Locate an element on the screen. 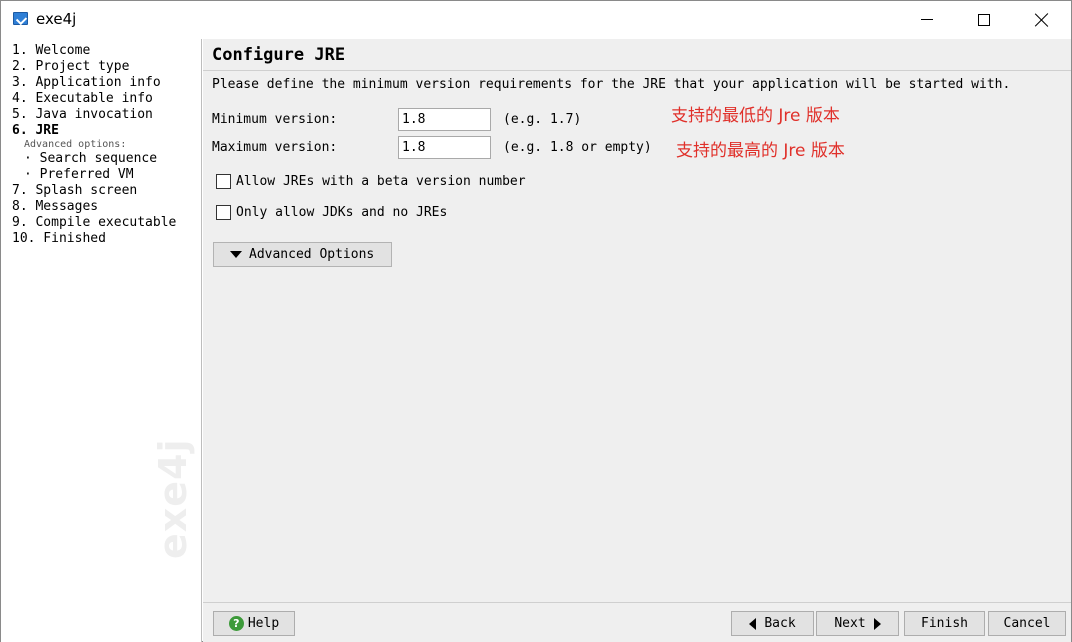  sidebar-item-preferred-vm: · Preferred VM is located at coordinates (106, 175).